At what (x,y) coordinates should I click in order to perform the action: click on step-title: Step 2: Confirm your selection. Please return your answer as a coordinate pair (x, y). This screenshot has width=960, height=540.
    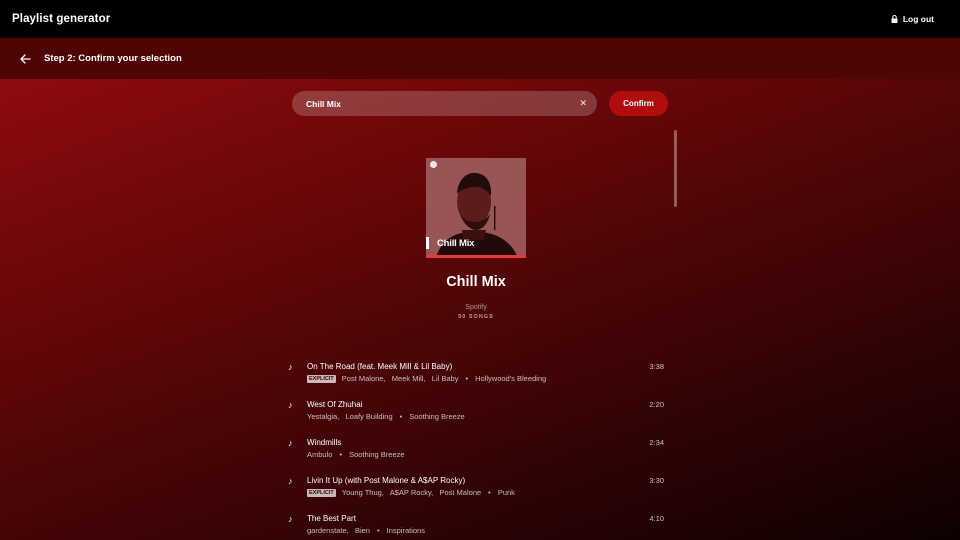
    Looking at the image, I should click on (113, 58).